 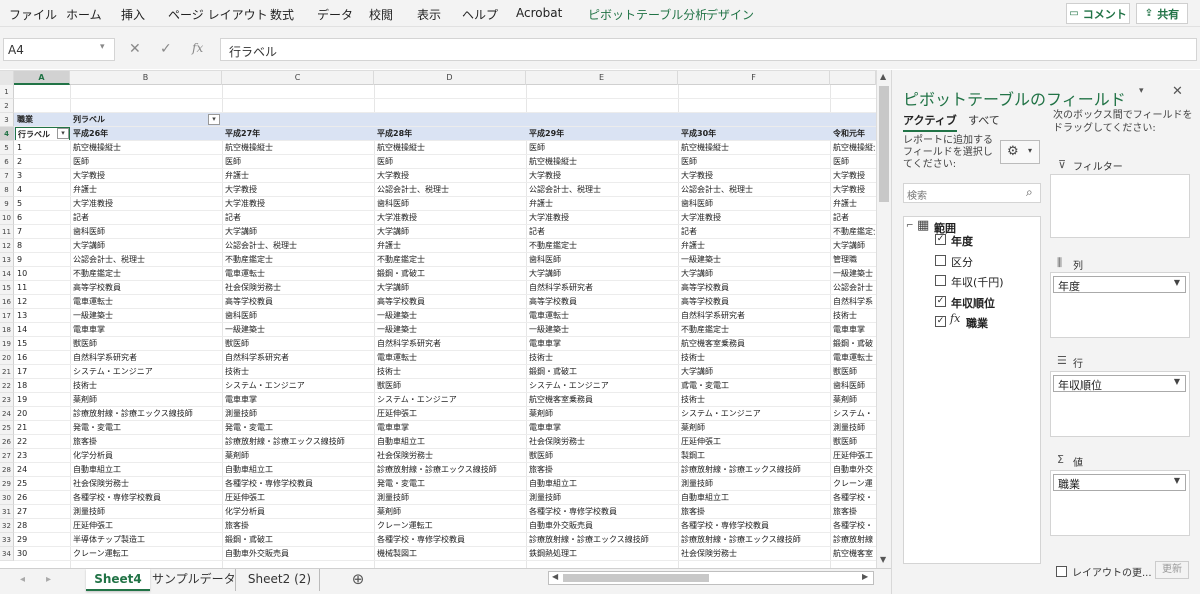 What do you see at coordinates (102, 47) in the screenshot?
I see `namebox-dropdown-icon: ▾` at bounding box center [102, 47].